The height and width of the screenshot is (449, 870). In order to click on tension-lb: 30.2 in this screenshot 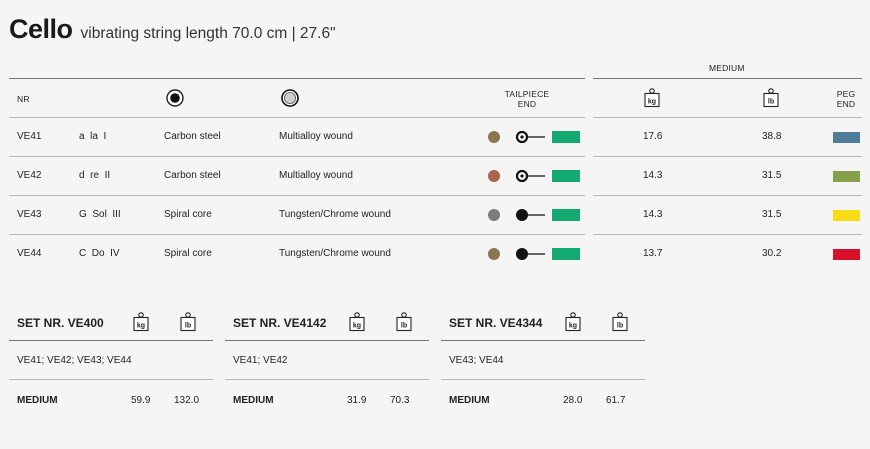, I will do `click(772, 253)`.